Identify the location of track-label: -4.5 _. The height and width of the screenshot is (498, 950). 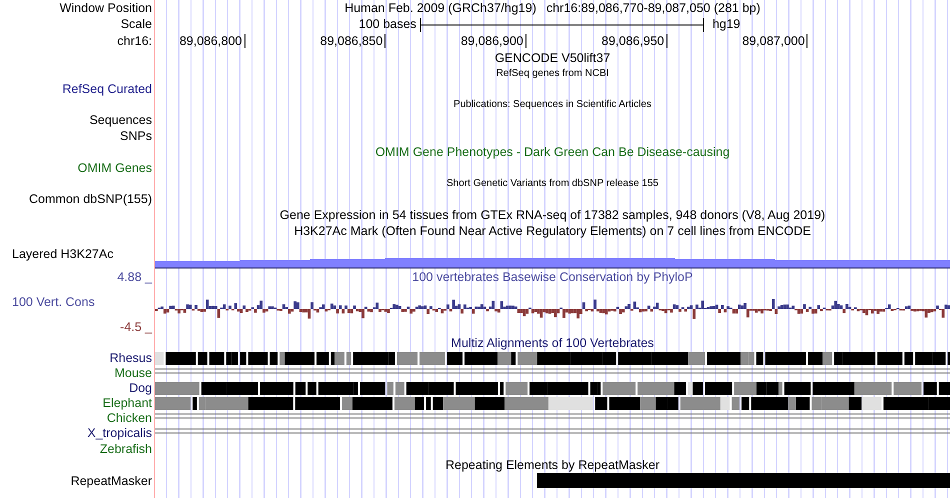
(136, 327).